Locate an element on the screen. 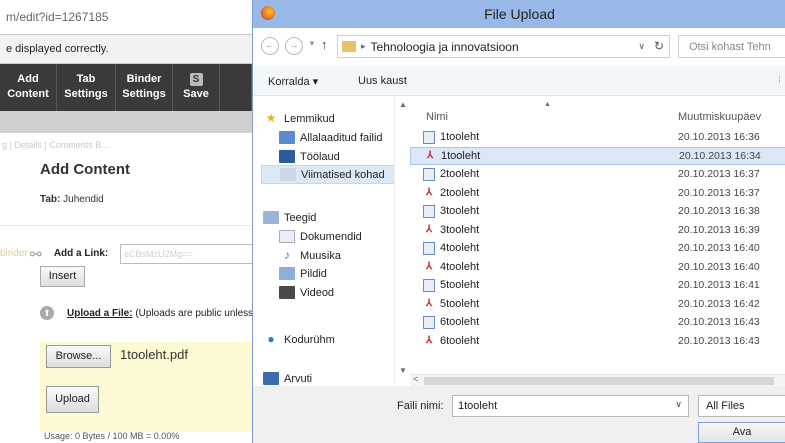 The image size is (785, 443). file-row: 3tooleht 20.10.2013 16:38 is located at coordinates (597, 211).